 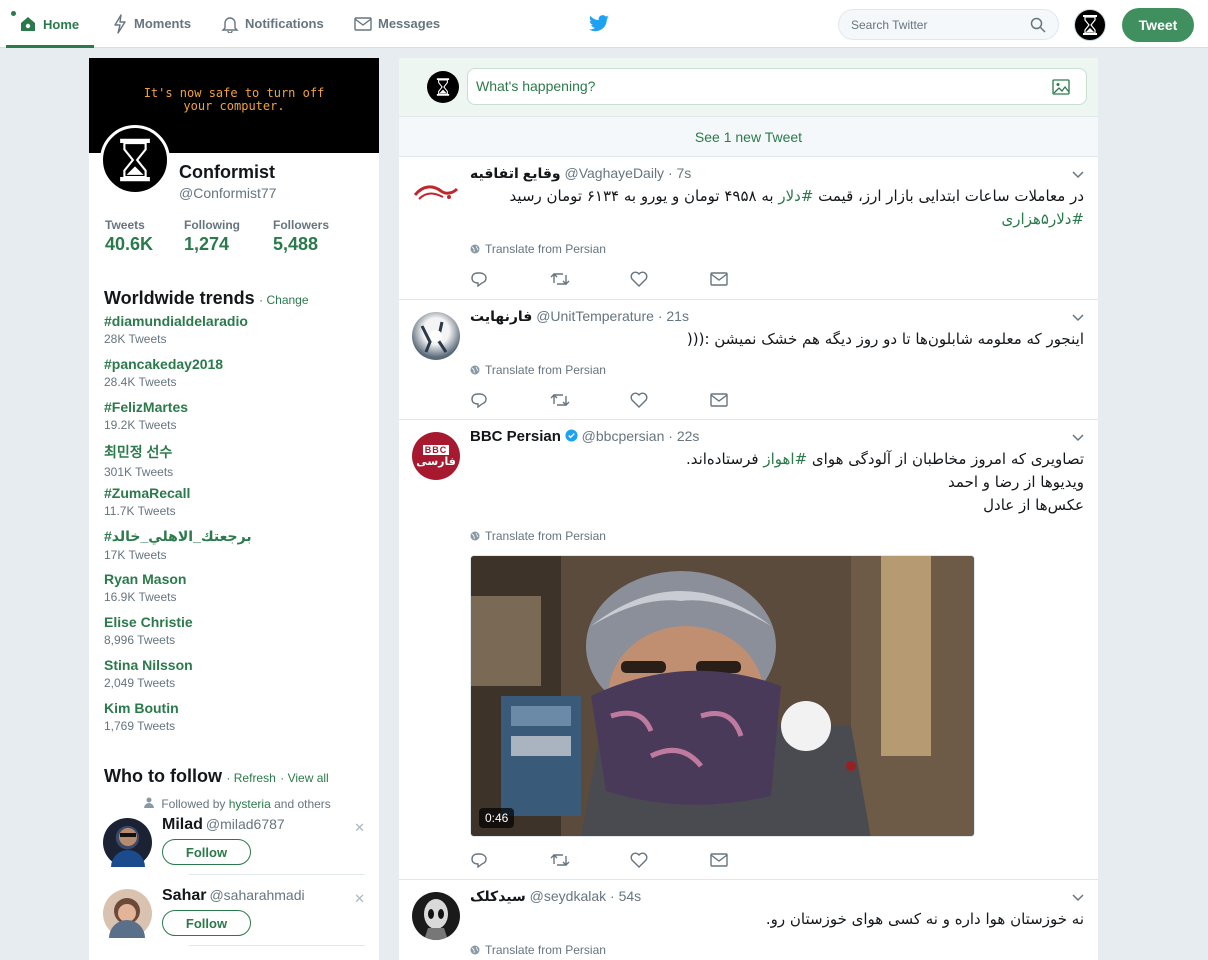 What do you see at coordinates (145, 587) in the screenshot?
I see `trend-item: Ryan Mason 16.9K Tweets` at bounding box center [145, 587].